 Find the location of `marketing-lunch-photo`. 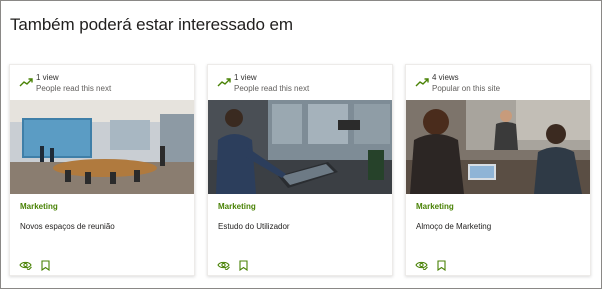

marketing-lunch-photo is located at coordinates (498, 147).